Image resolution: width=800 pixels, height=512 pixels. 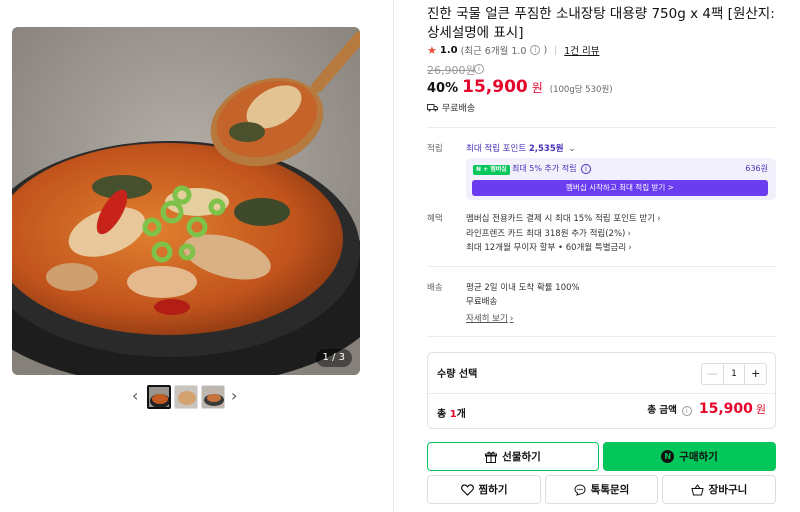 What do you see at coordinates (333, 358) in the screenshot?
I see `image-counter: 1 / 3` at bounding box center [333, 358].